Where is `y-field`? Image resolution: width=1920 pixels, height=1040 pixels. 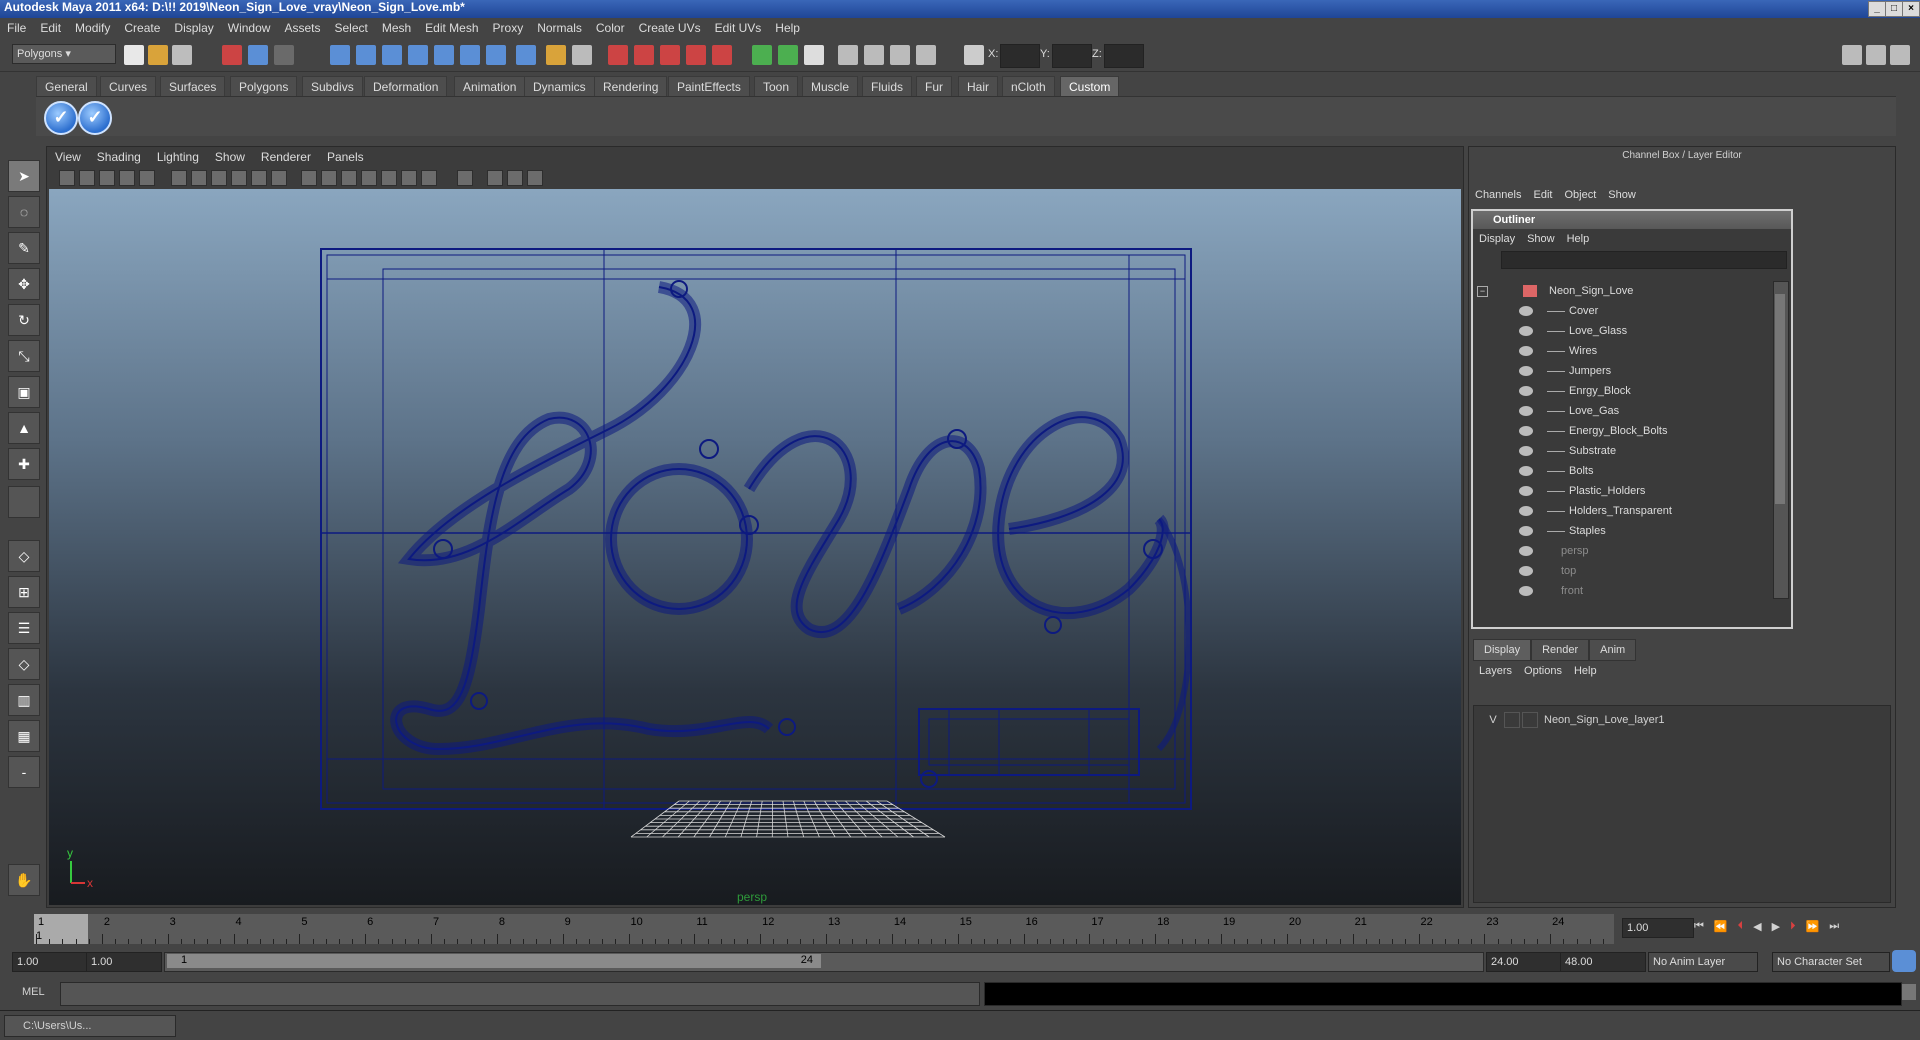
y-field is located at coordinates (1072, 56).